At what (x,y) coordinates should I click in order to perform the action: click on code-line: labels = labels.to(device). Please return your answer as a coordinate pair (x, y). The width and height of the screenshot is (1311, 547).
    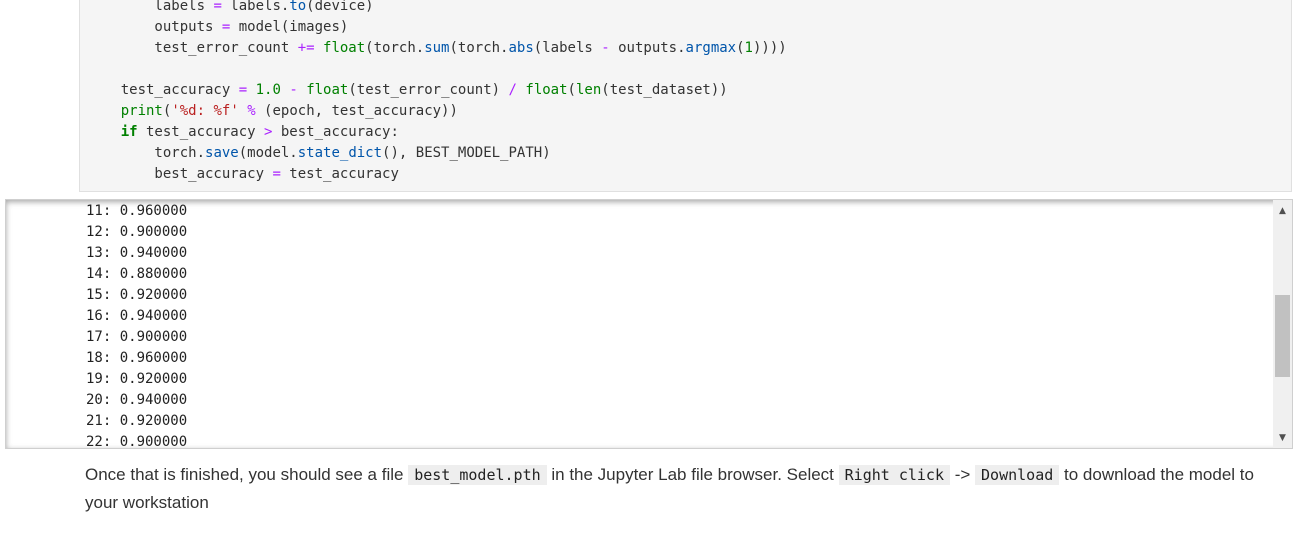
    Looking at the image, I should click on (230, 8).